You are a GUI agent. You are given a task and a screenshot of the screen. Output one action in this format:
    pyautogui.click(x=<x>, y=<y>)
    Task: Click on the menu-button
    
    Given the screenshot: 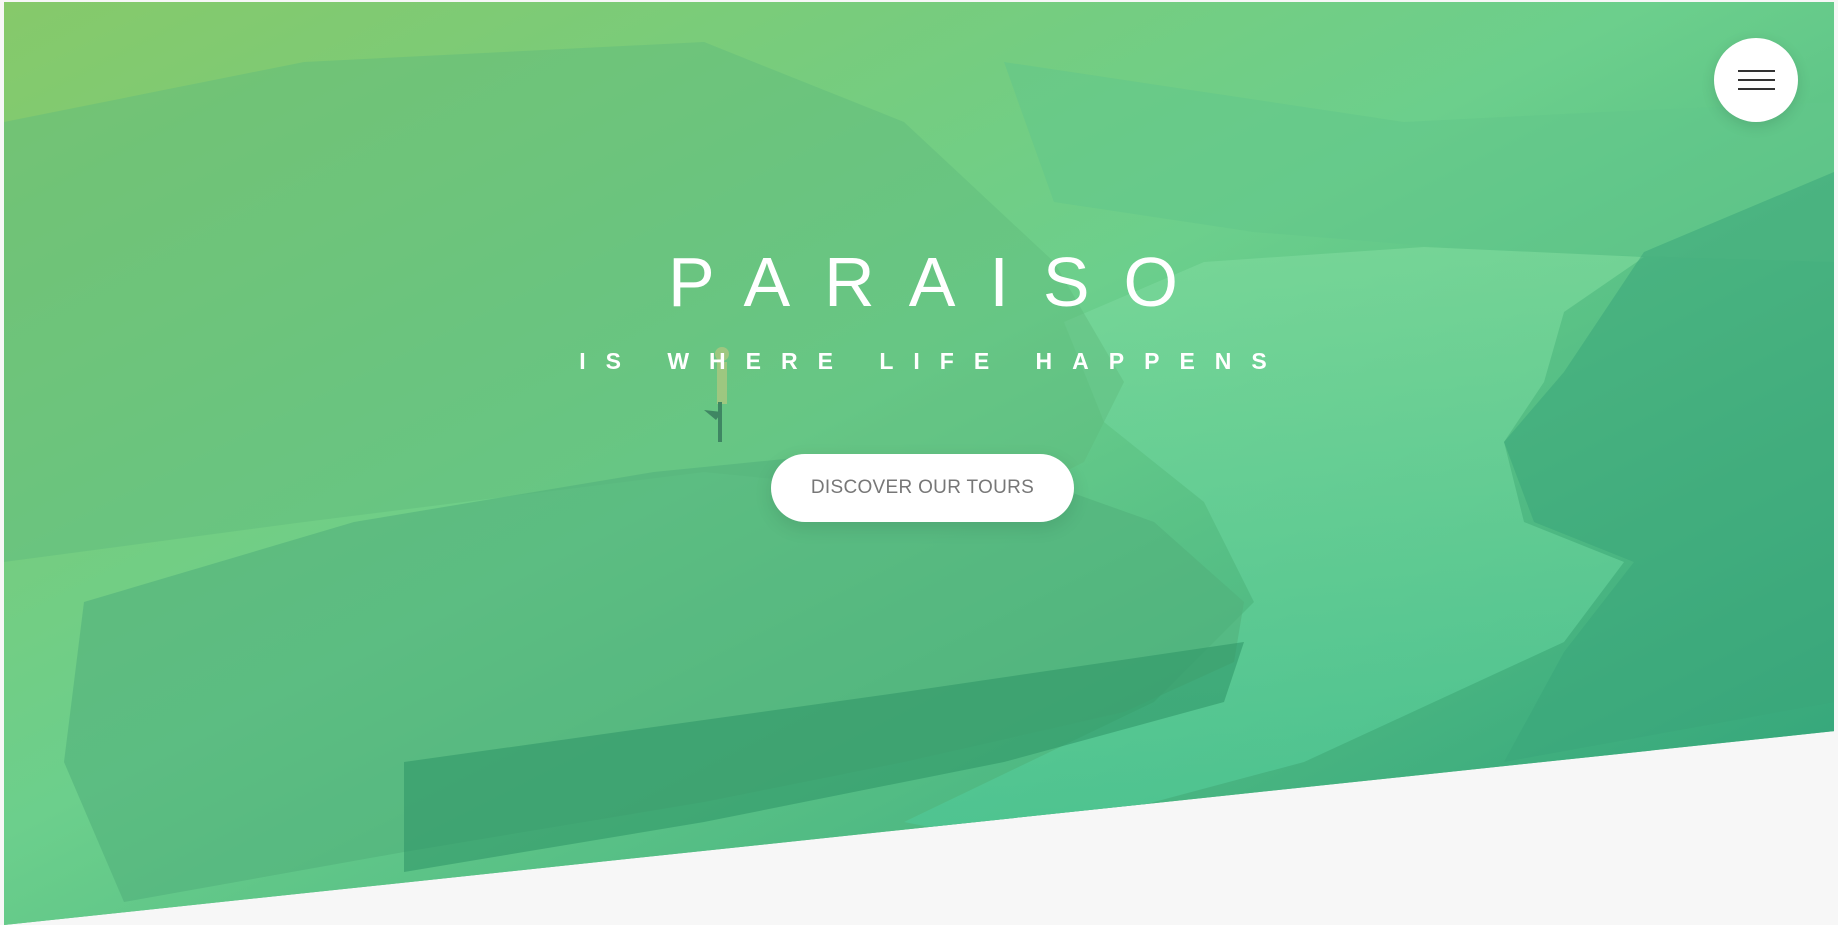 What is the action you would take?
    pyautogui.click(x=1756, y=80)
    